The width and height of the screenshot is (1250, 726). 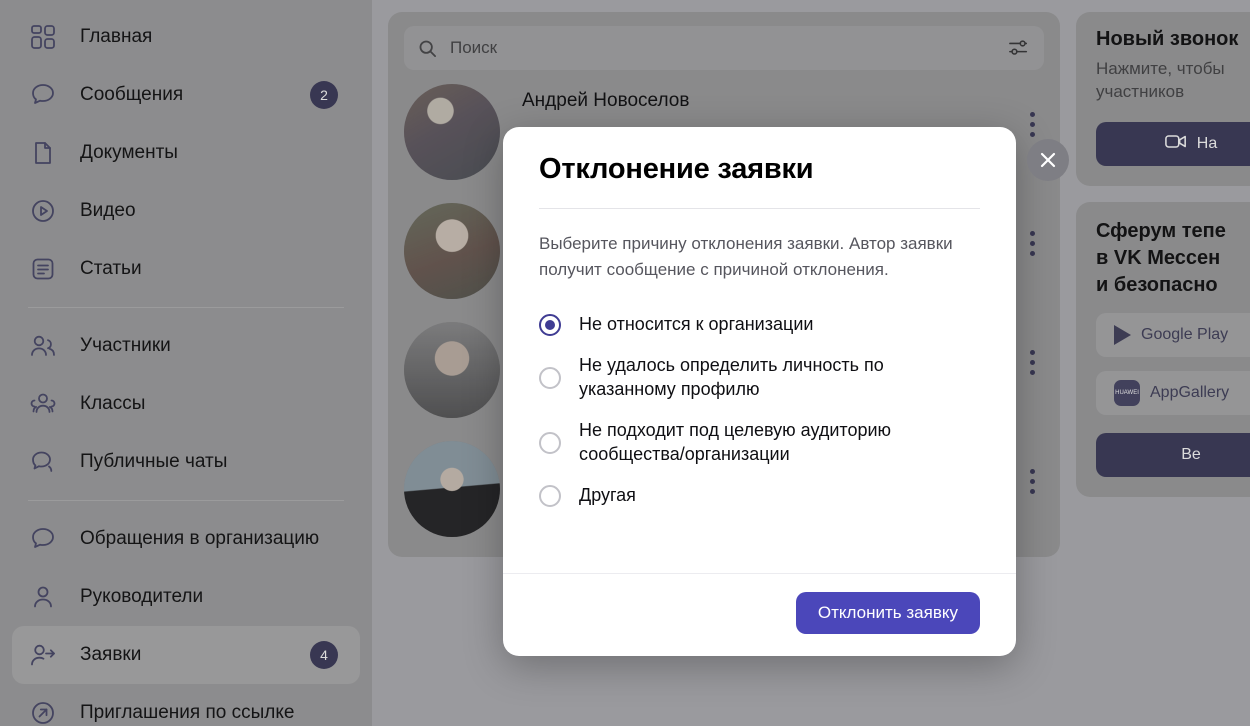 I want to click on sidebar-item-label: Руководители, so click(x=142, y=596).